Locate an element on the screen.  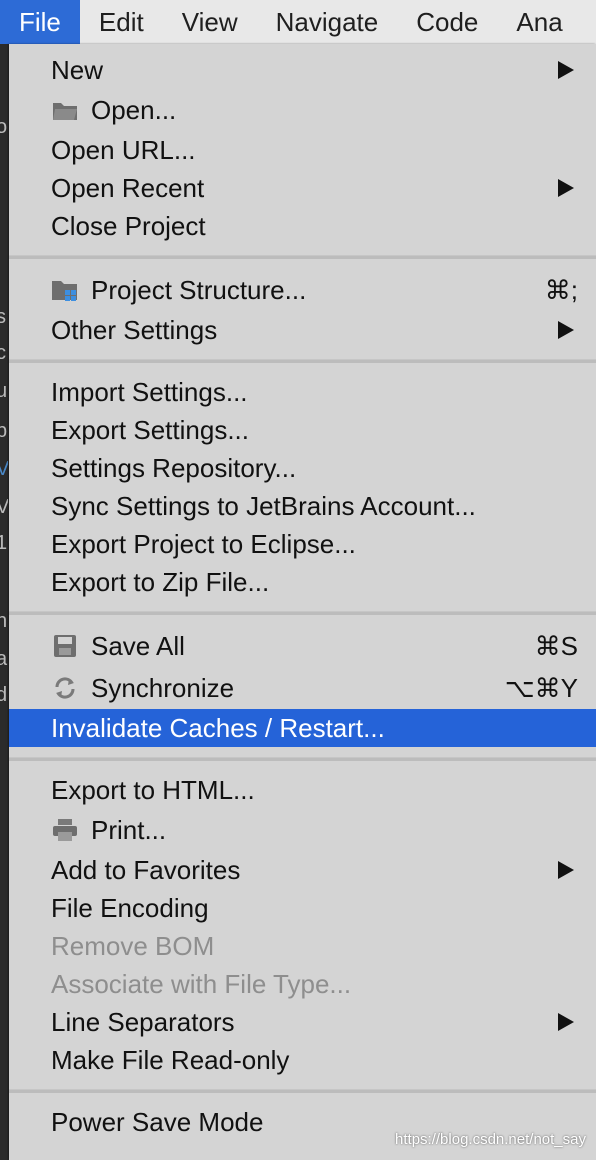
menu-item-label: Line Separators is located at coordinates (143, 1021).